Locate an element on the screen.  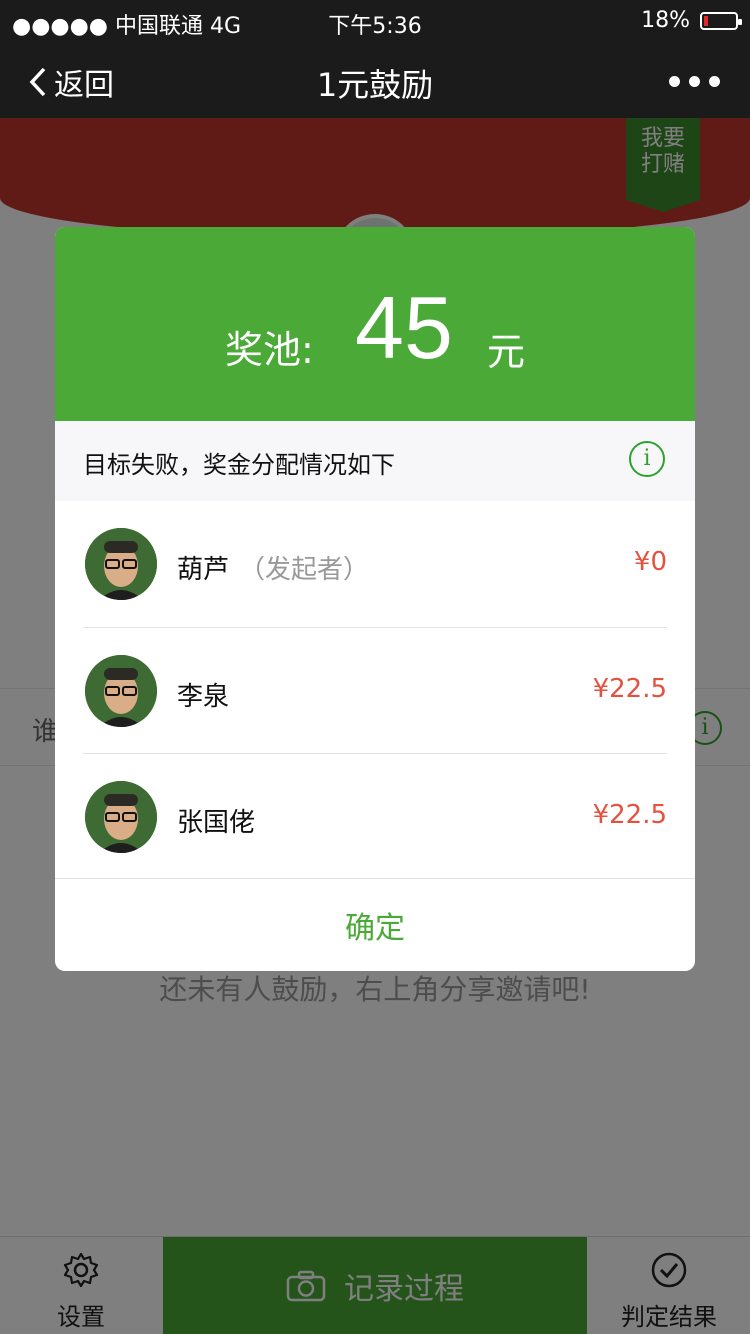
confirm-button: 确定 is located at coordinates (375, 925).